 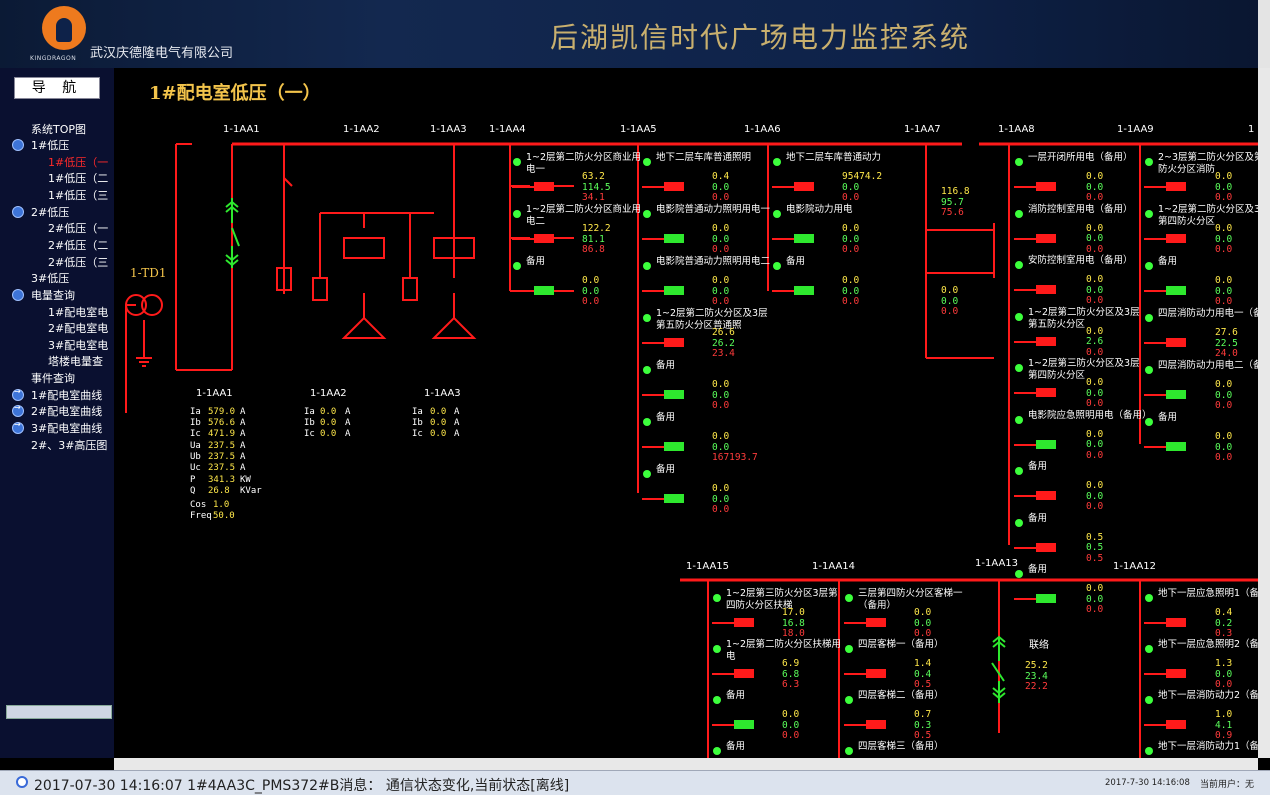 I want to click on sidebar-scrollbar, so click(x=59, y=712).